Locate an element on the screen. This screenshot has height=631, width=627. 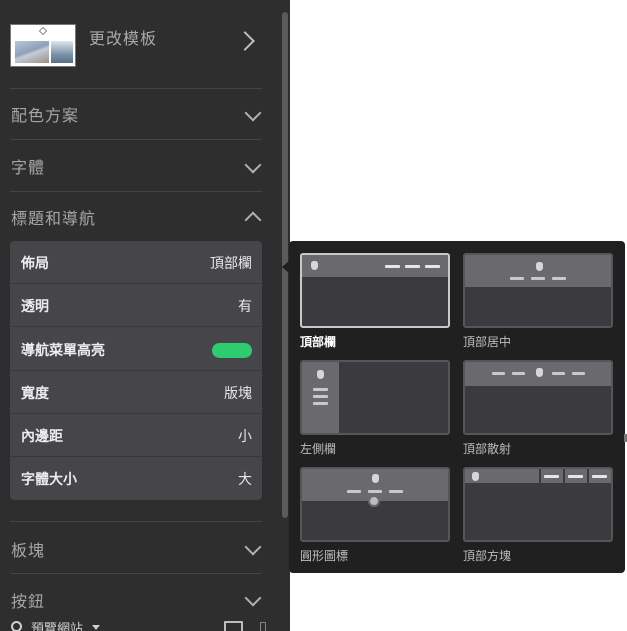
setting-row-font-size: 字體大小 大 is located at coordinates (136, 478).